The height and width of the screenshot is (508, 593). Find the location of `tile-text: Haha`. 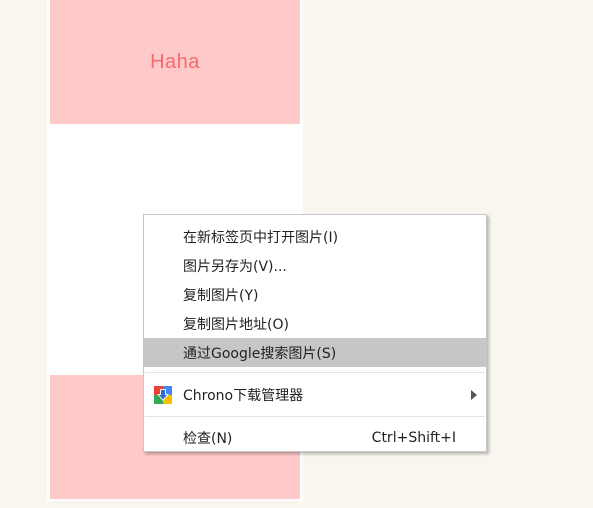

tile-text: Haha is located at coordinates (175, 61).